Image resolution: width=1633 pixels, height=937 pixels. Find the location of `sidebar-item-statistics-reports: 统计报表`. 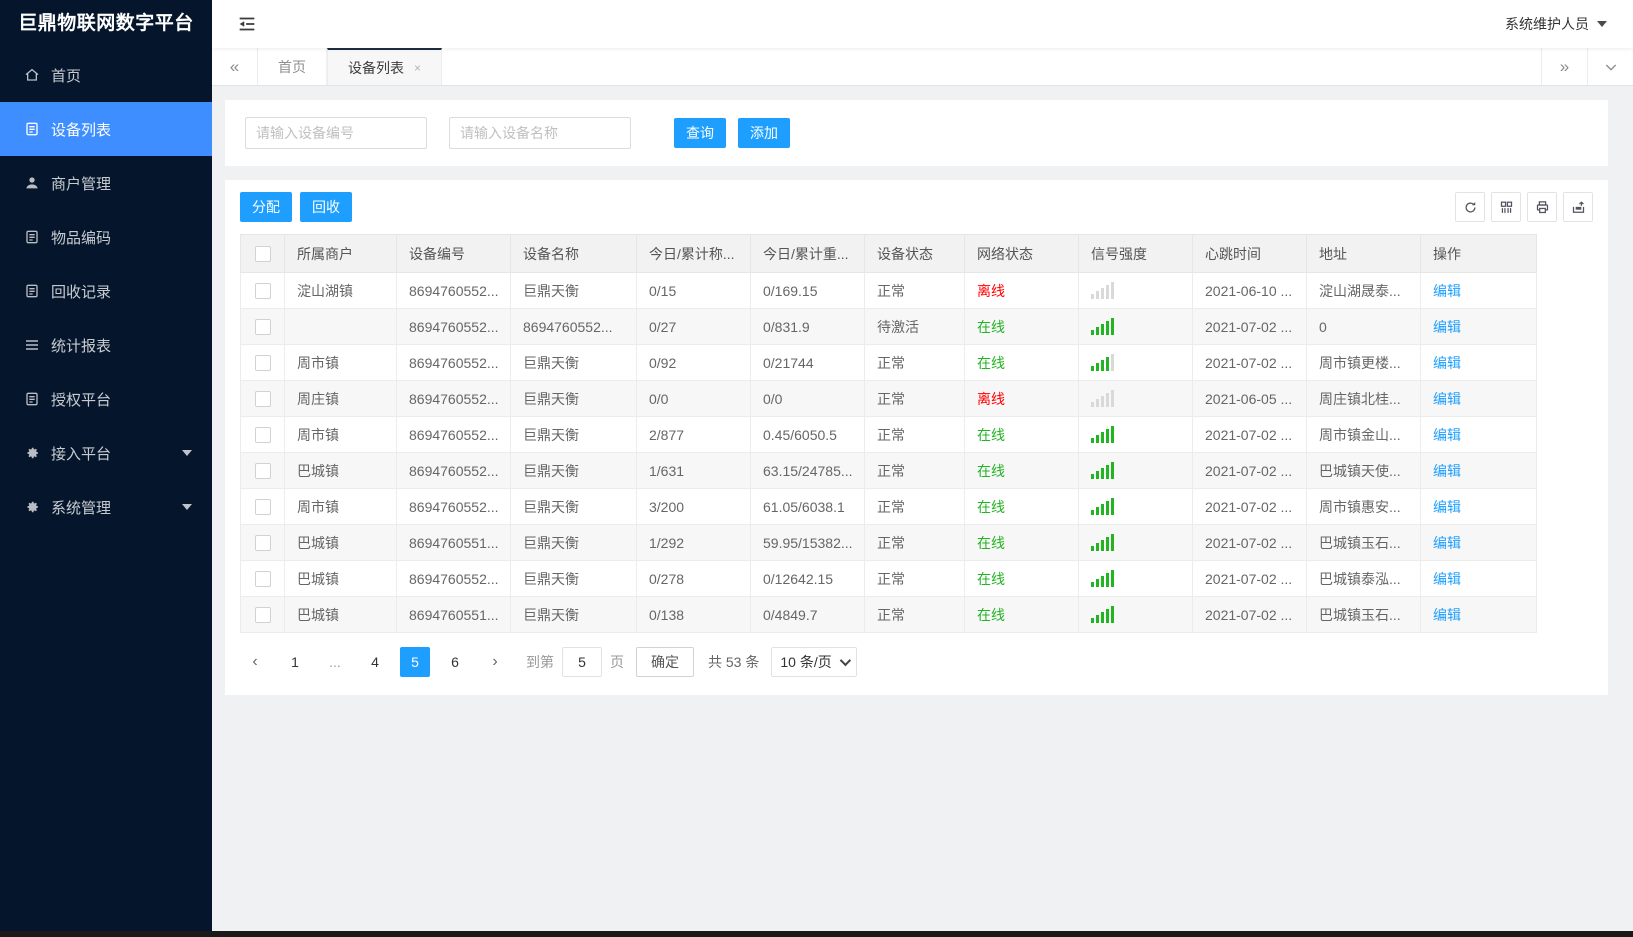

sidebar-item-statistics-reports: 统计报表 is located at coordinates (106, 345).